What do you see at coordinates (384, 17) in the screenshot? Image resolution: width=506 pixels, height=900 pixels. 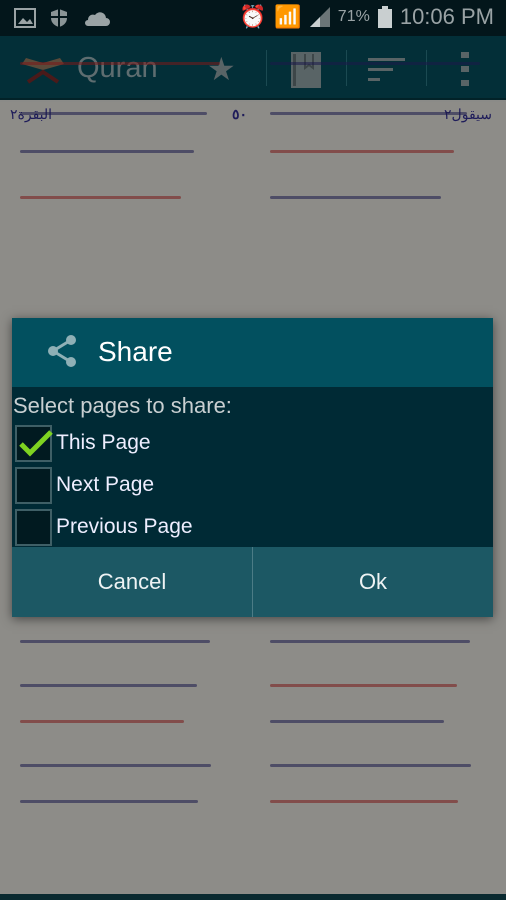 I see `battery-icon` at bounding box center [384, 17].